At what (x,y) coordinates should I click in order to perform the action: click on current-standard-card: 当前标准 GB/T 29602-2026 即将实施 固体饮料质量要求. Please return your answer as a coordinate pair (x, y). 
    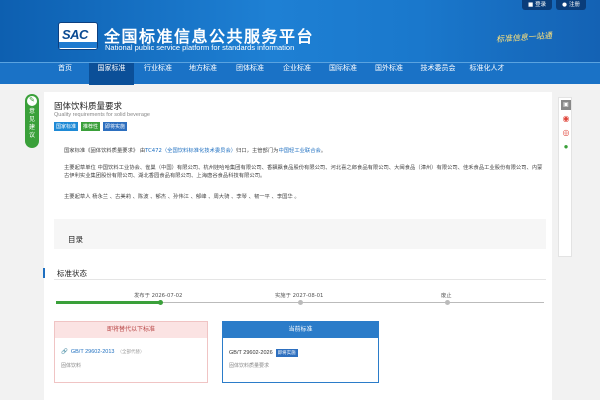
    Looking at the image, I should click on (300, 352).